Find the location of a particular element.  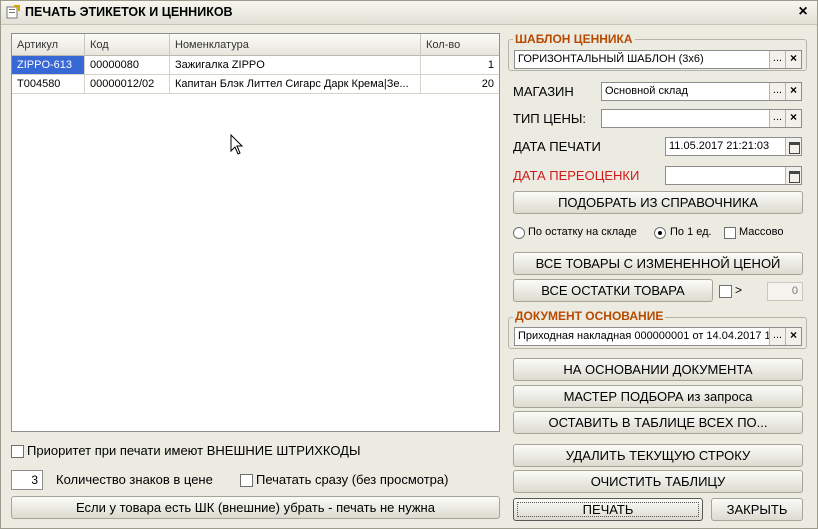

store-input: Основной склад ... × is located at coordinates (701, 91).